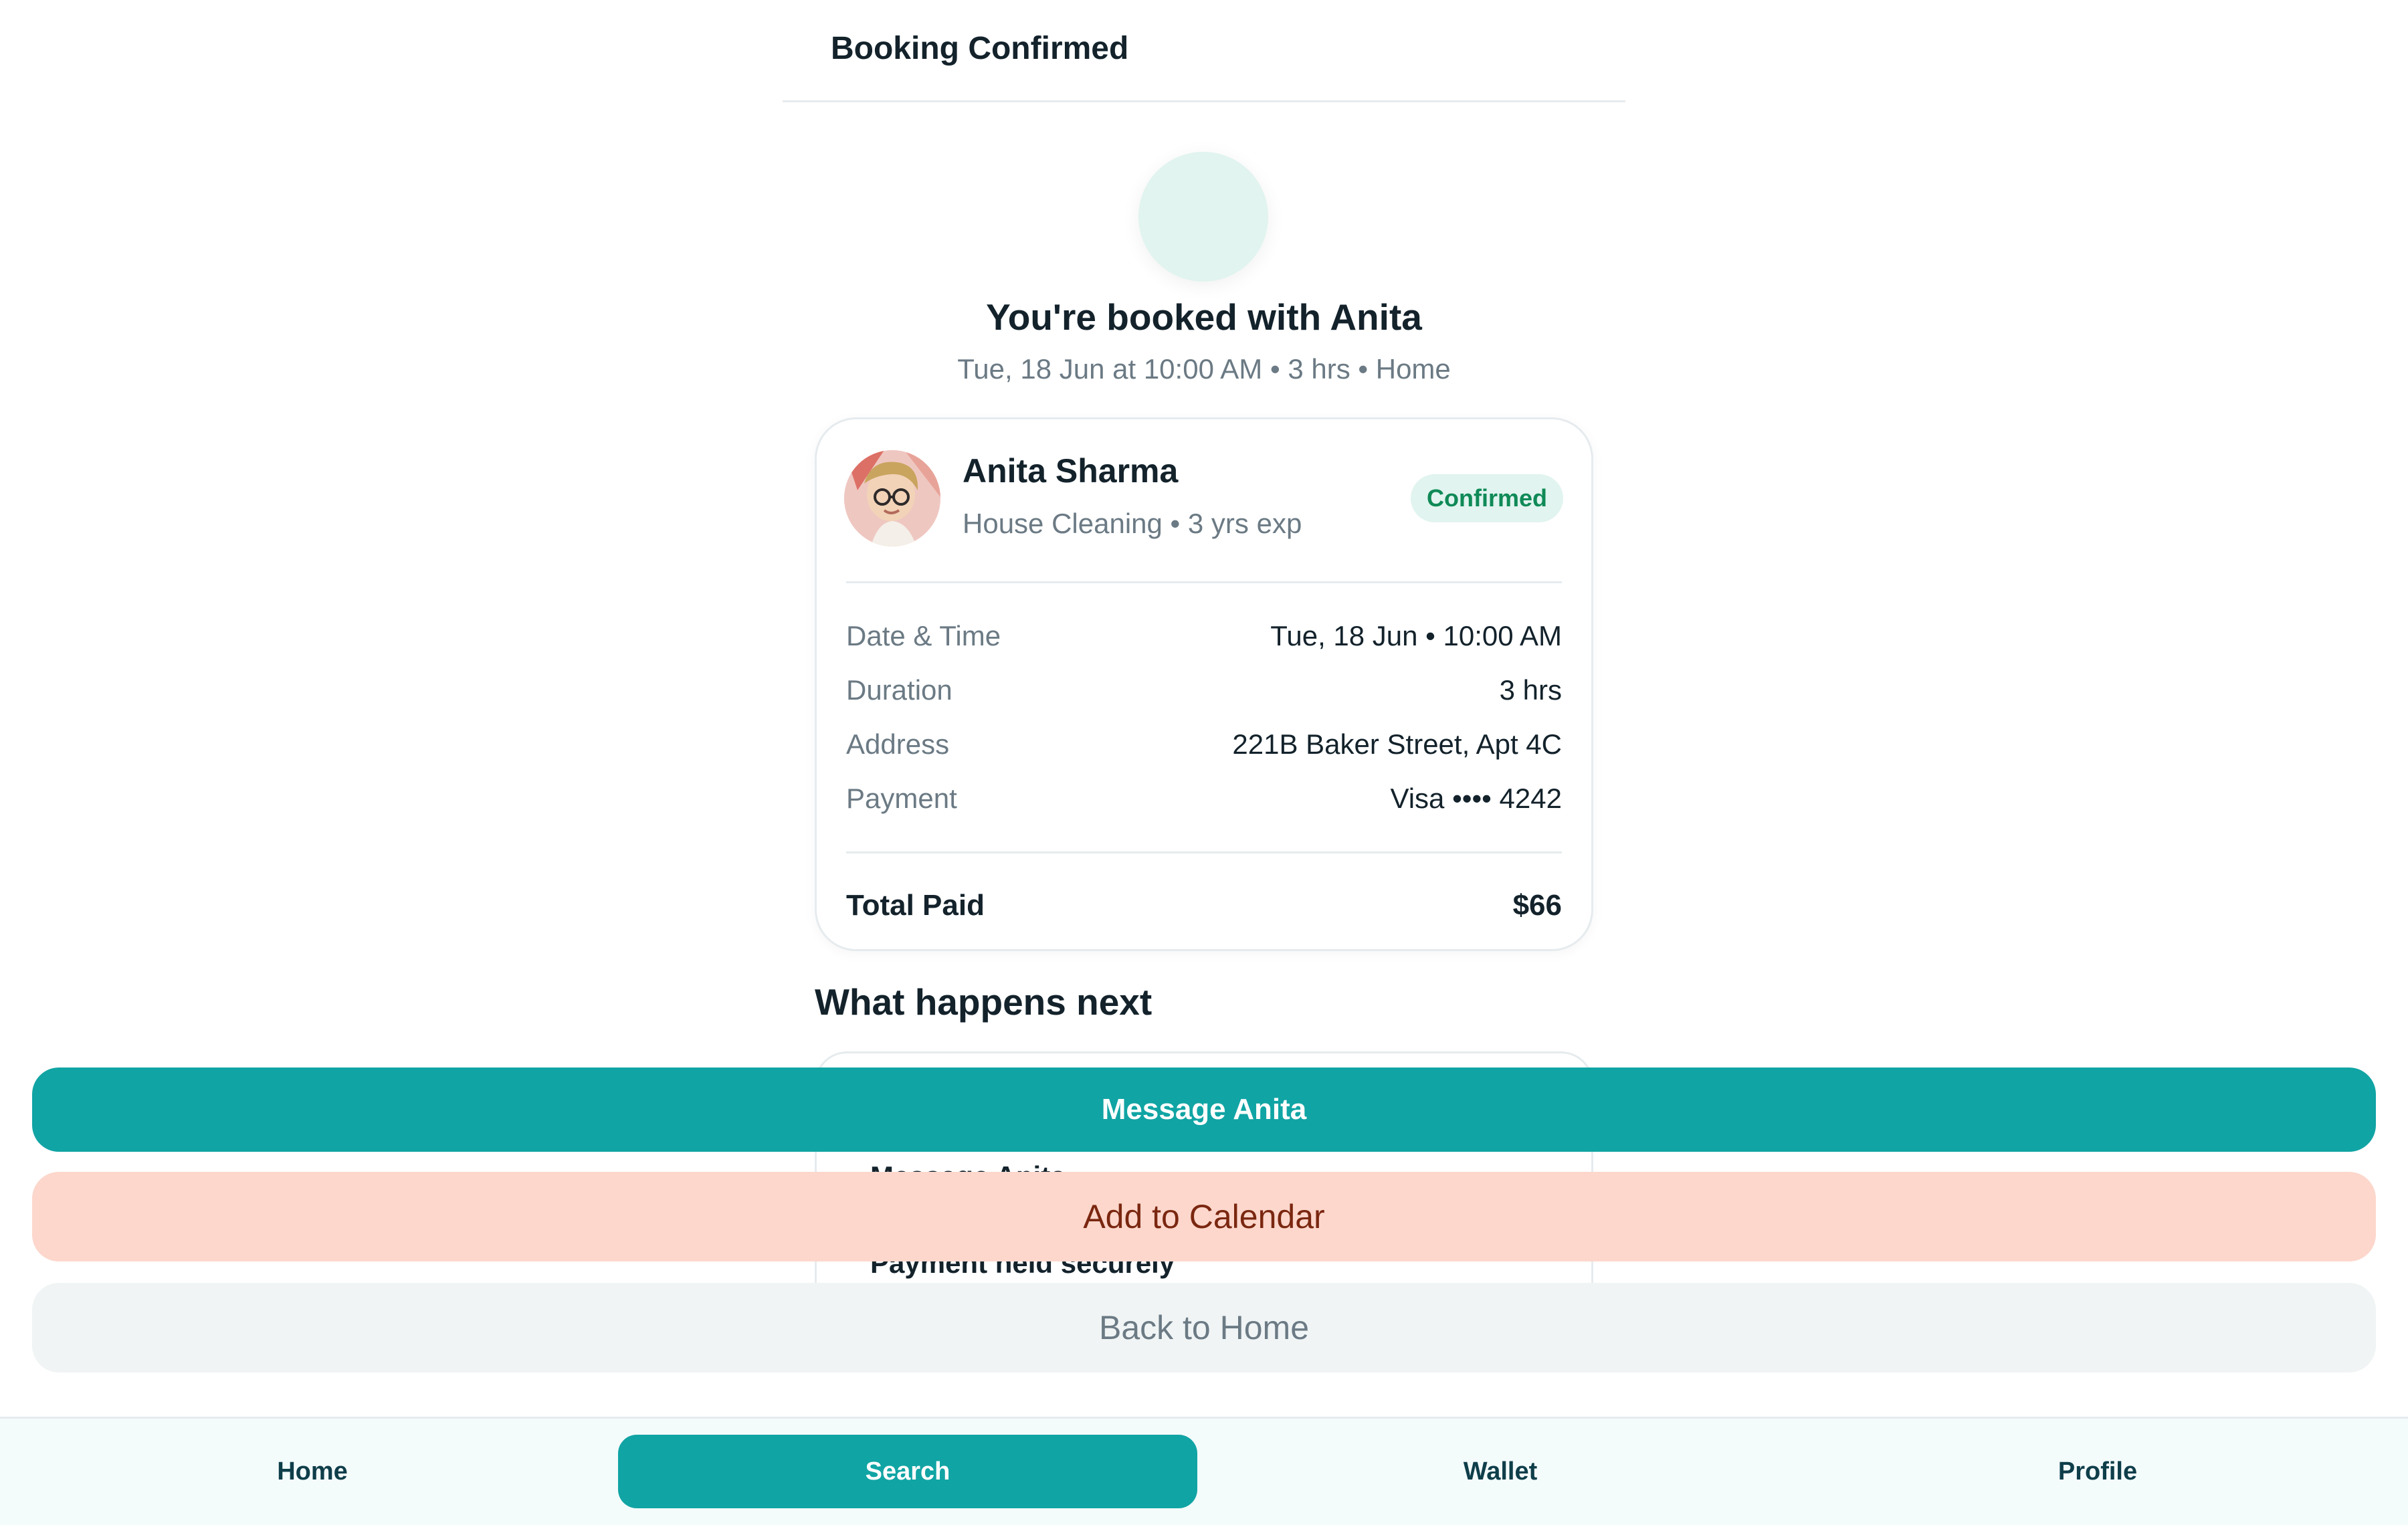 This screenshot has width=2408, height=1525. Describe the element at coordinates (1397, 744) in the screenshot. I see `detail-value: 221B Baker Street, Apt 4C` at that location.